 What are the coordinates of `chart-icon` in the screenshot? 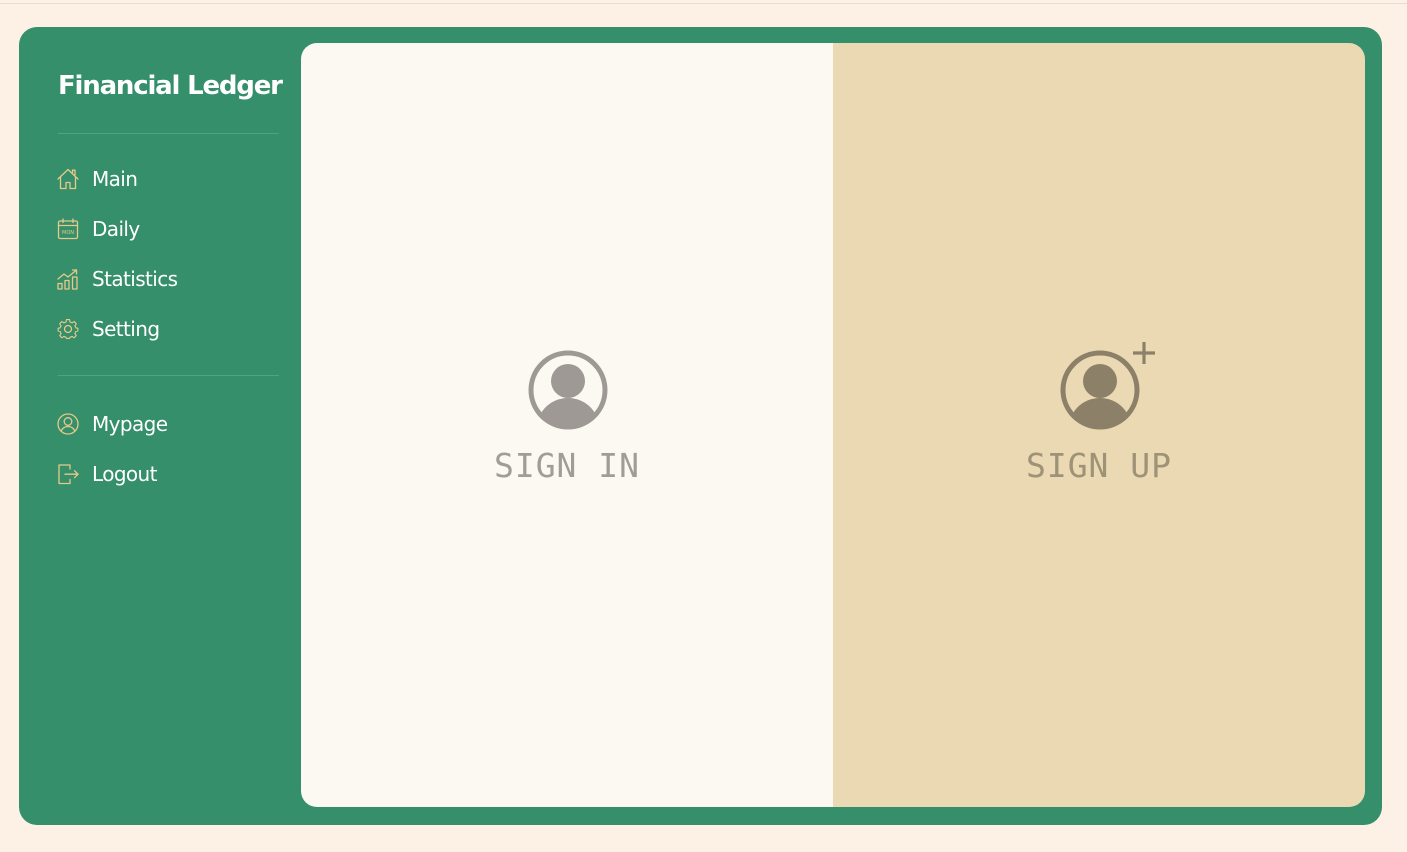 It's located at (68, 279).